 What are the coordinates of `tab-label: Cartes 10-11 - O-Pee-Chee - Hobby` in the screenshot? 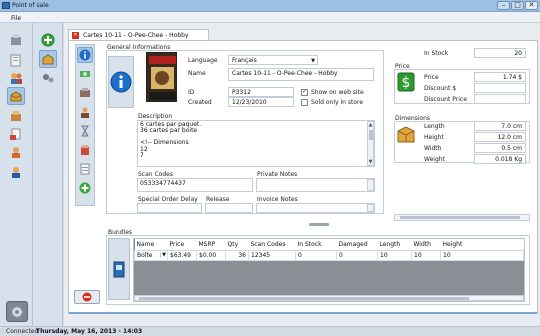 It's located at (136, 35).